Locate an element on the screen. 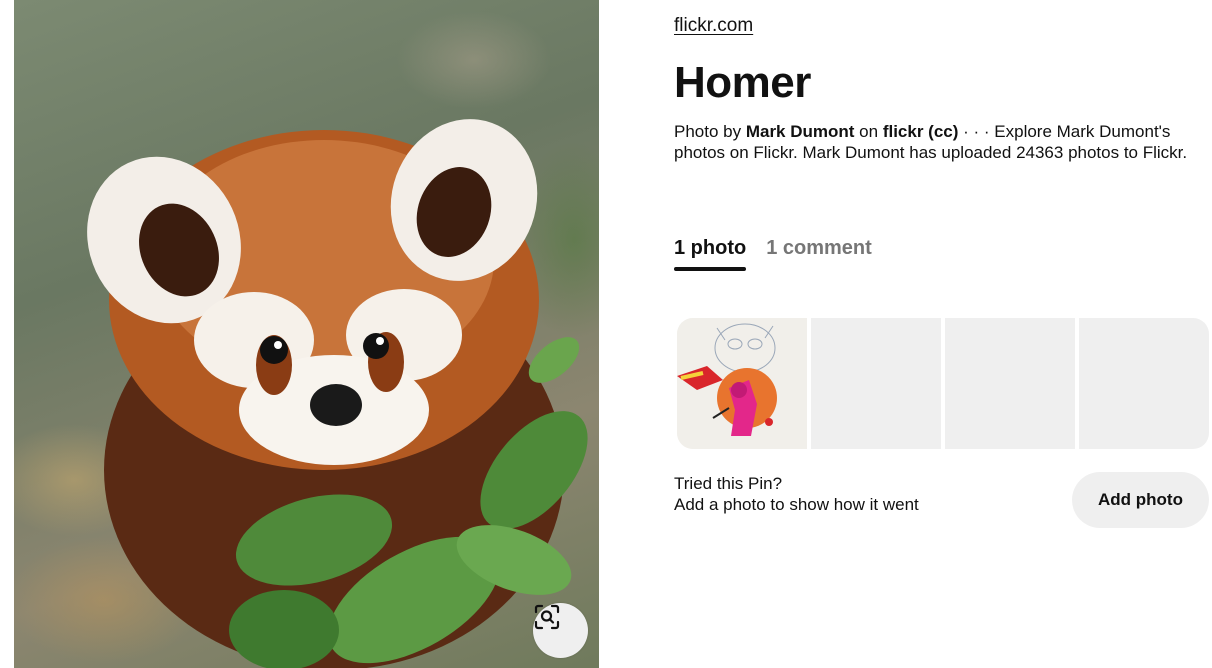  description-on: on is located at coordinates (868, 131).